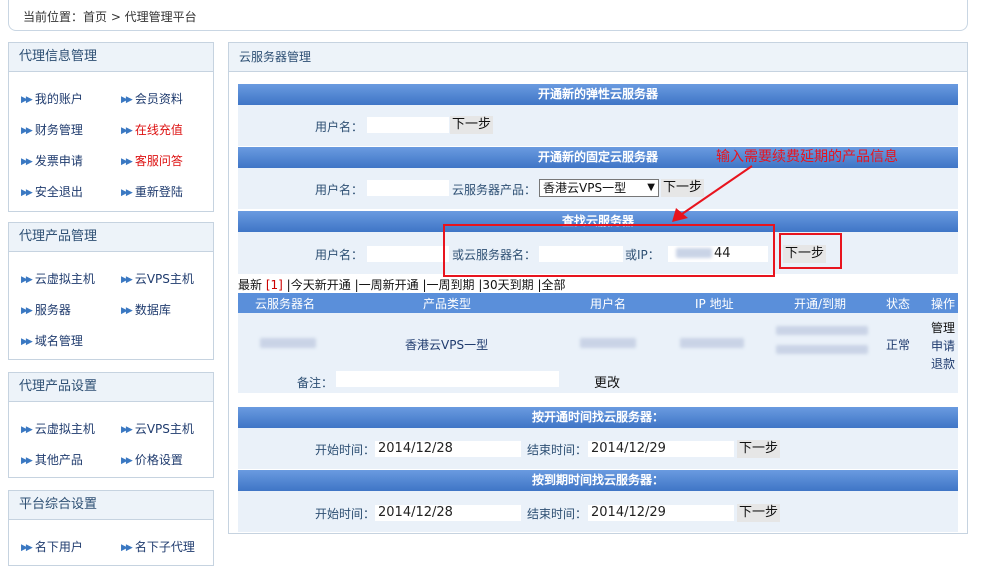 Image resolution: width=991 pixels, height=566 pixels. What do you see at coordinates (807, 157) in the screenshot?
I see `annotation-text: 输入需要续费延期的产品信息` at bounding box center [807, 157].